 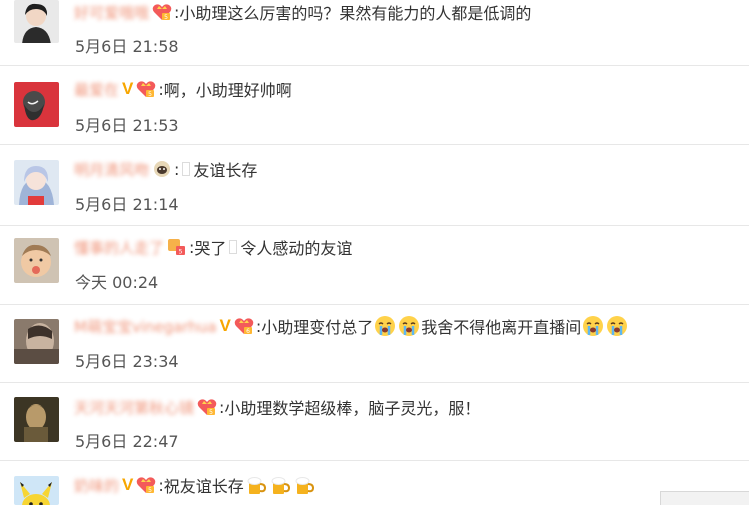 I want to click on comment-text: 小助理变付总了, so click(x=317, y=327).